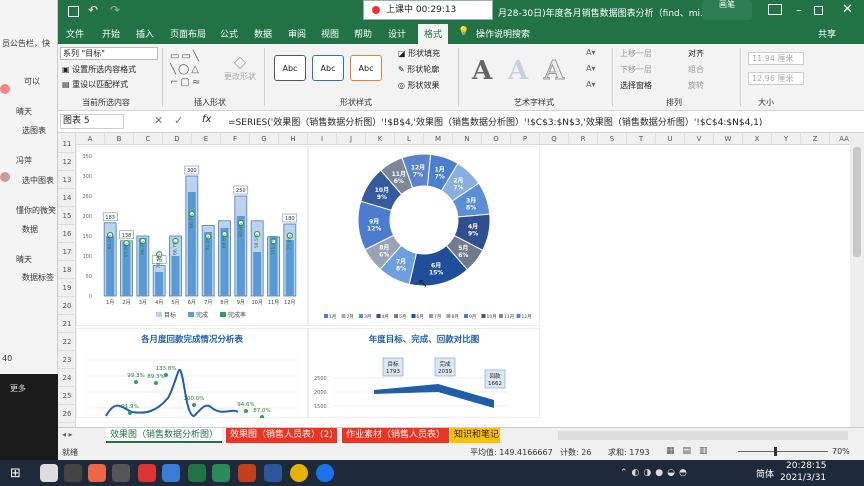  Describe the element at coordinates (196, 70) in the screenshot. I see `shape-gallery: ▭▭╲ ╲◯△ ⌐▢≈` at that location.